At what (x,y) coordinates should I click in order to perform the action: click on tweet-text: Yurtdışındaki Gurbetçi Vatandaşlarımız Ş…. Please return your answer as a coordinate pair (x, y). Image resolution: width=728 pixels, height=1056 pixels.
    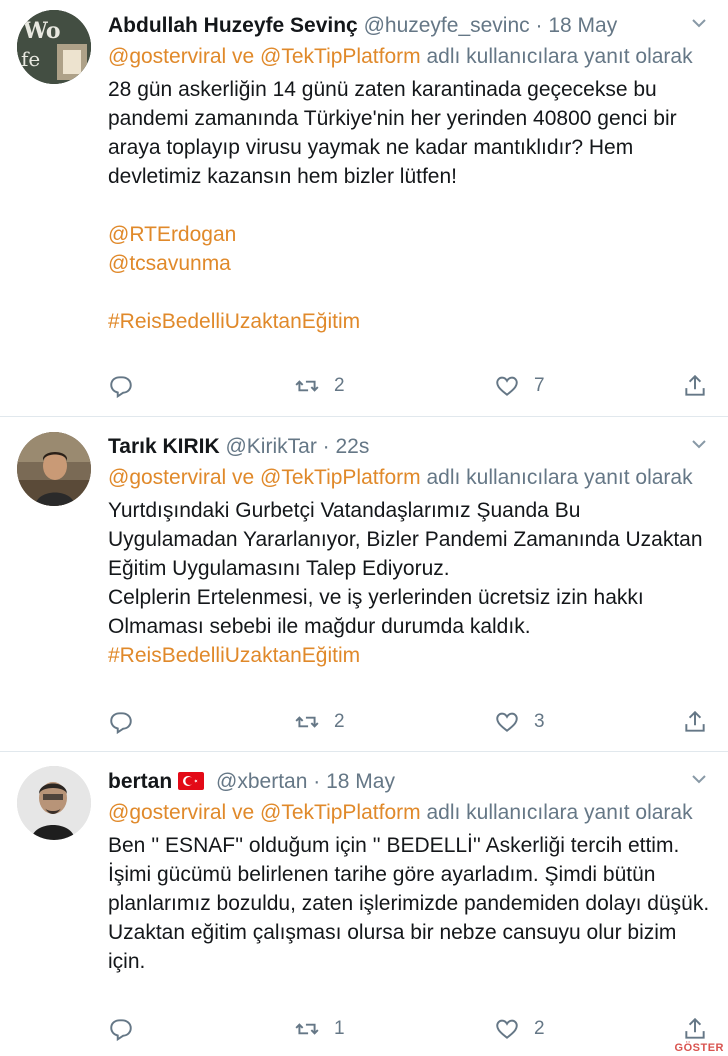
    Looking at the image, I should click on (405, 539).